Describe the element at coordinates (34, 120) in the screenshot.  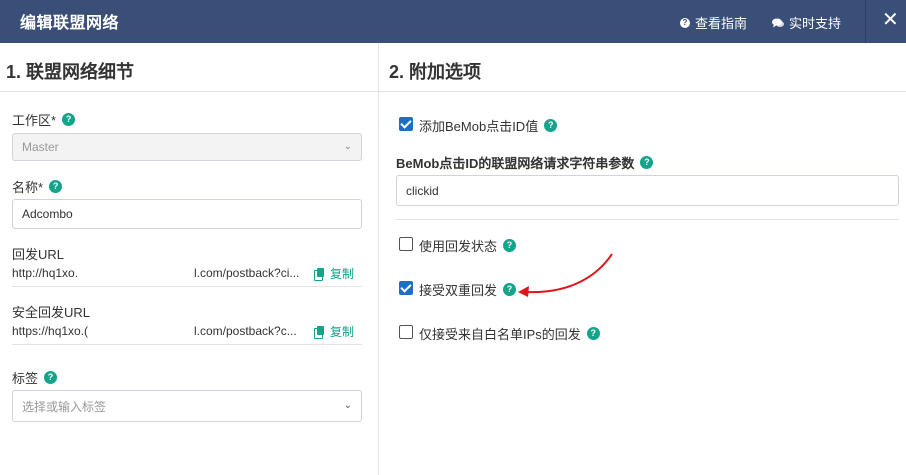
I see `workspace-label-text: 工作区*` at that location.